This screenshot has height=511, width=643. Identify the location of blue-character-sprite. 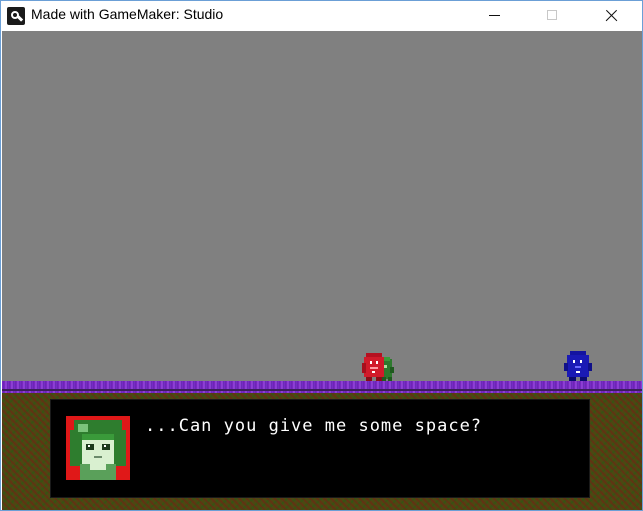
(578, 366).